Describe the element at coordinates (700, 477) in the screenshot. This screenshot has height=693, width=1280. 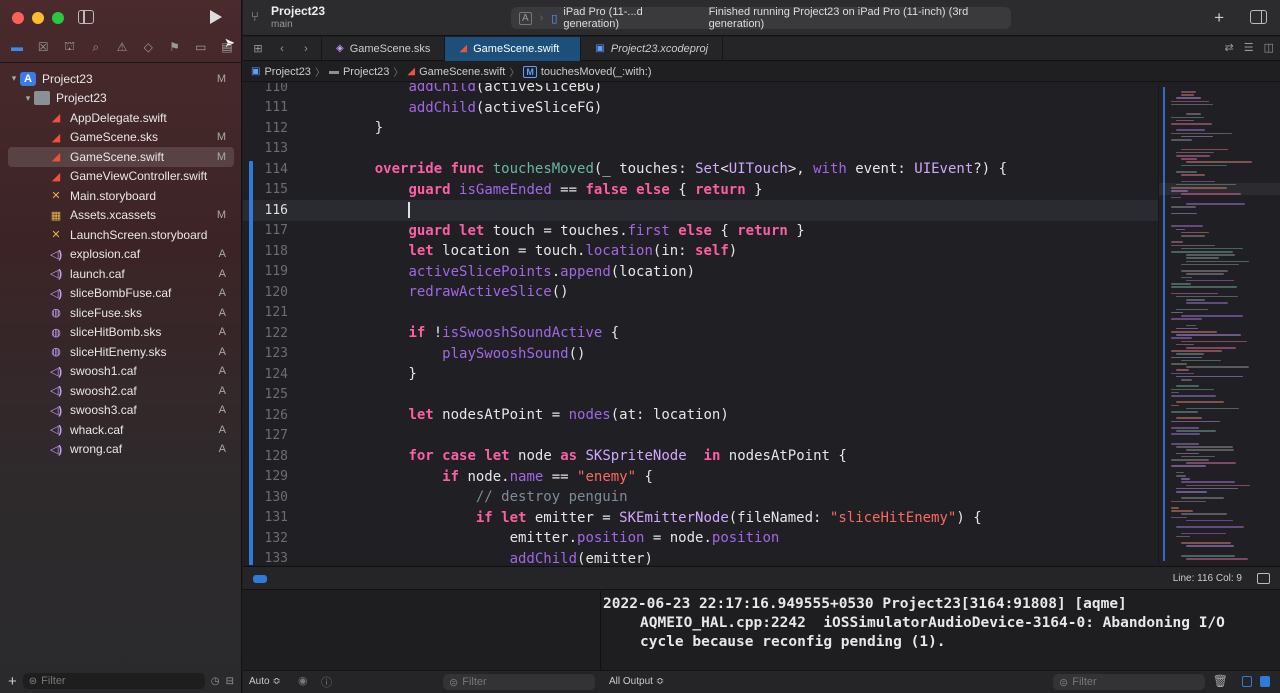
I see `code-line: 129 if node.name == "enemy" {` at that location.